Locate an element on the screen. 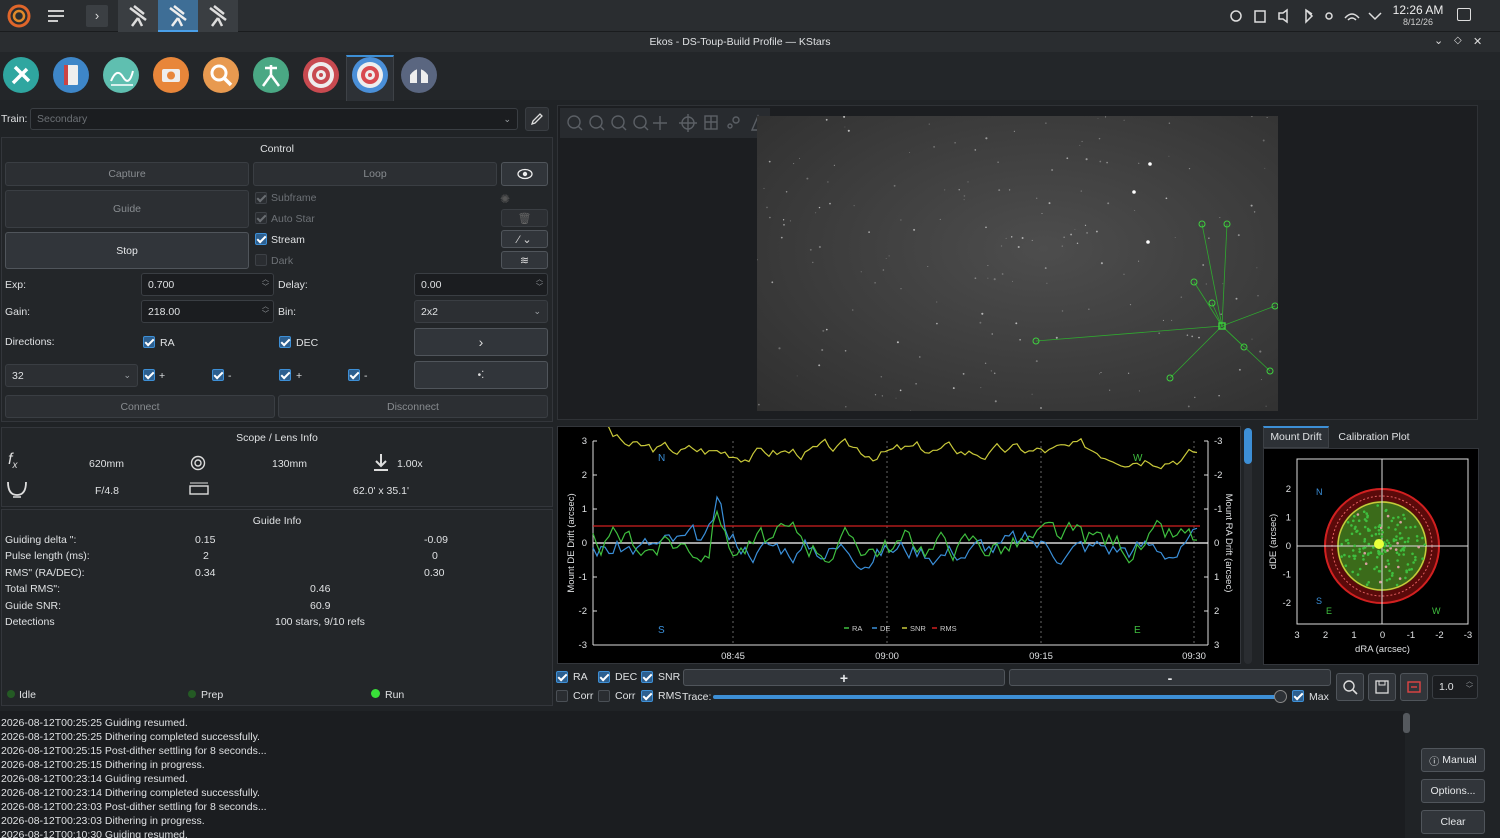 The image size is (1500, 838). align-icon is located at coordinates (321, 75).